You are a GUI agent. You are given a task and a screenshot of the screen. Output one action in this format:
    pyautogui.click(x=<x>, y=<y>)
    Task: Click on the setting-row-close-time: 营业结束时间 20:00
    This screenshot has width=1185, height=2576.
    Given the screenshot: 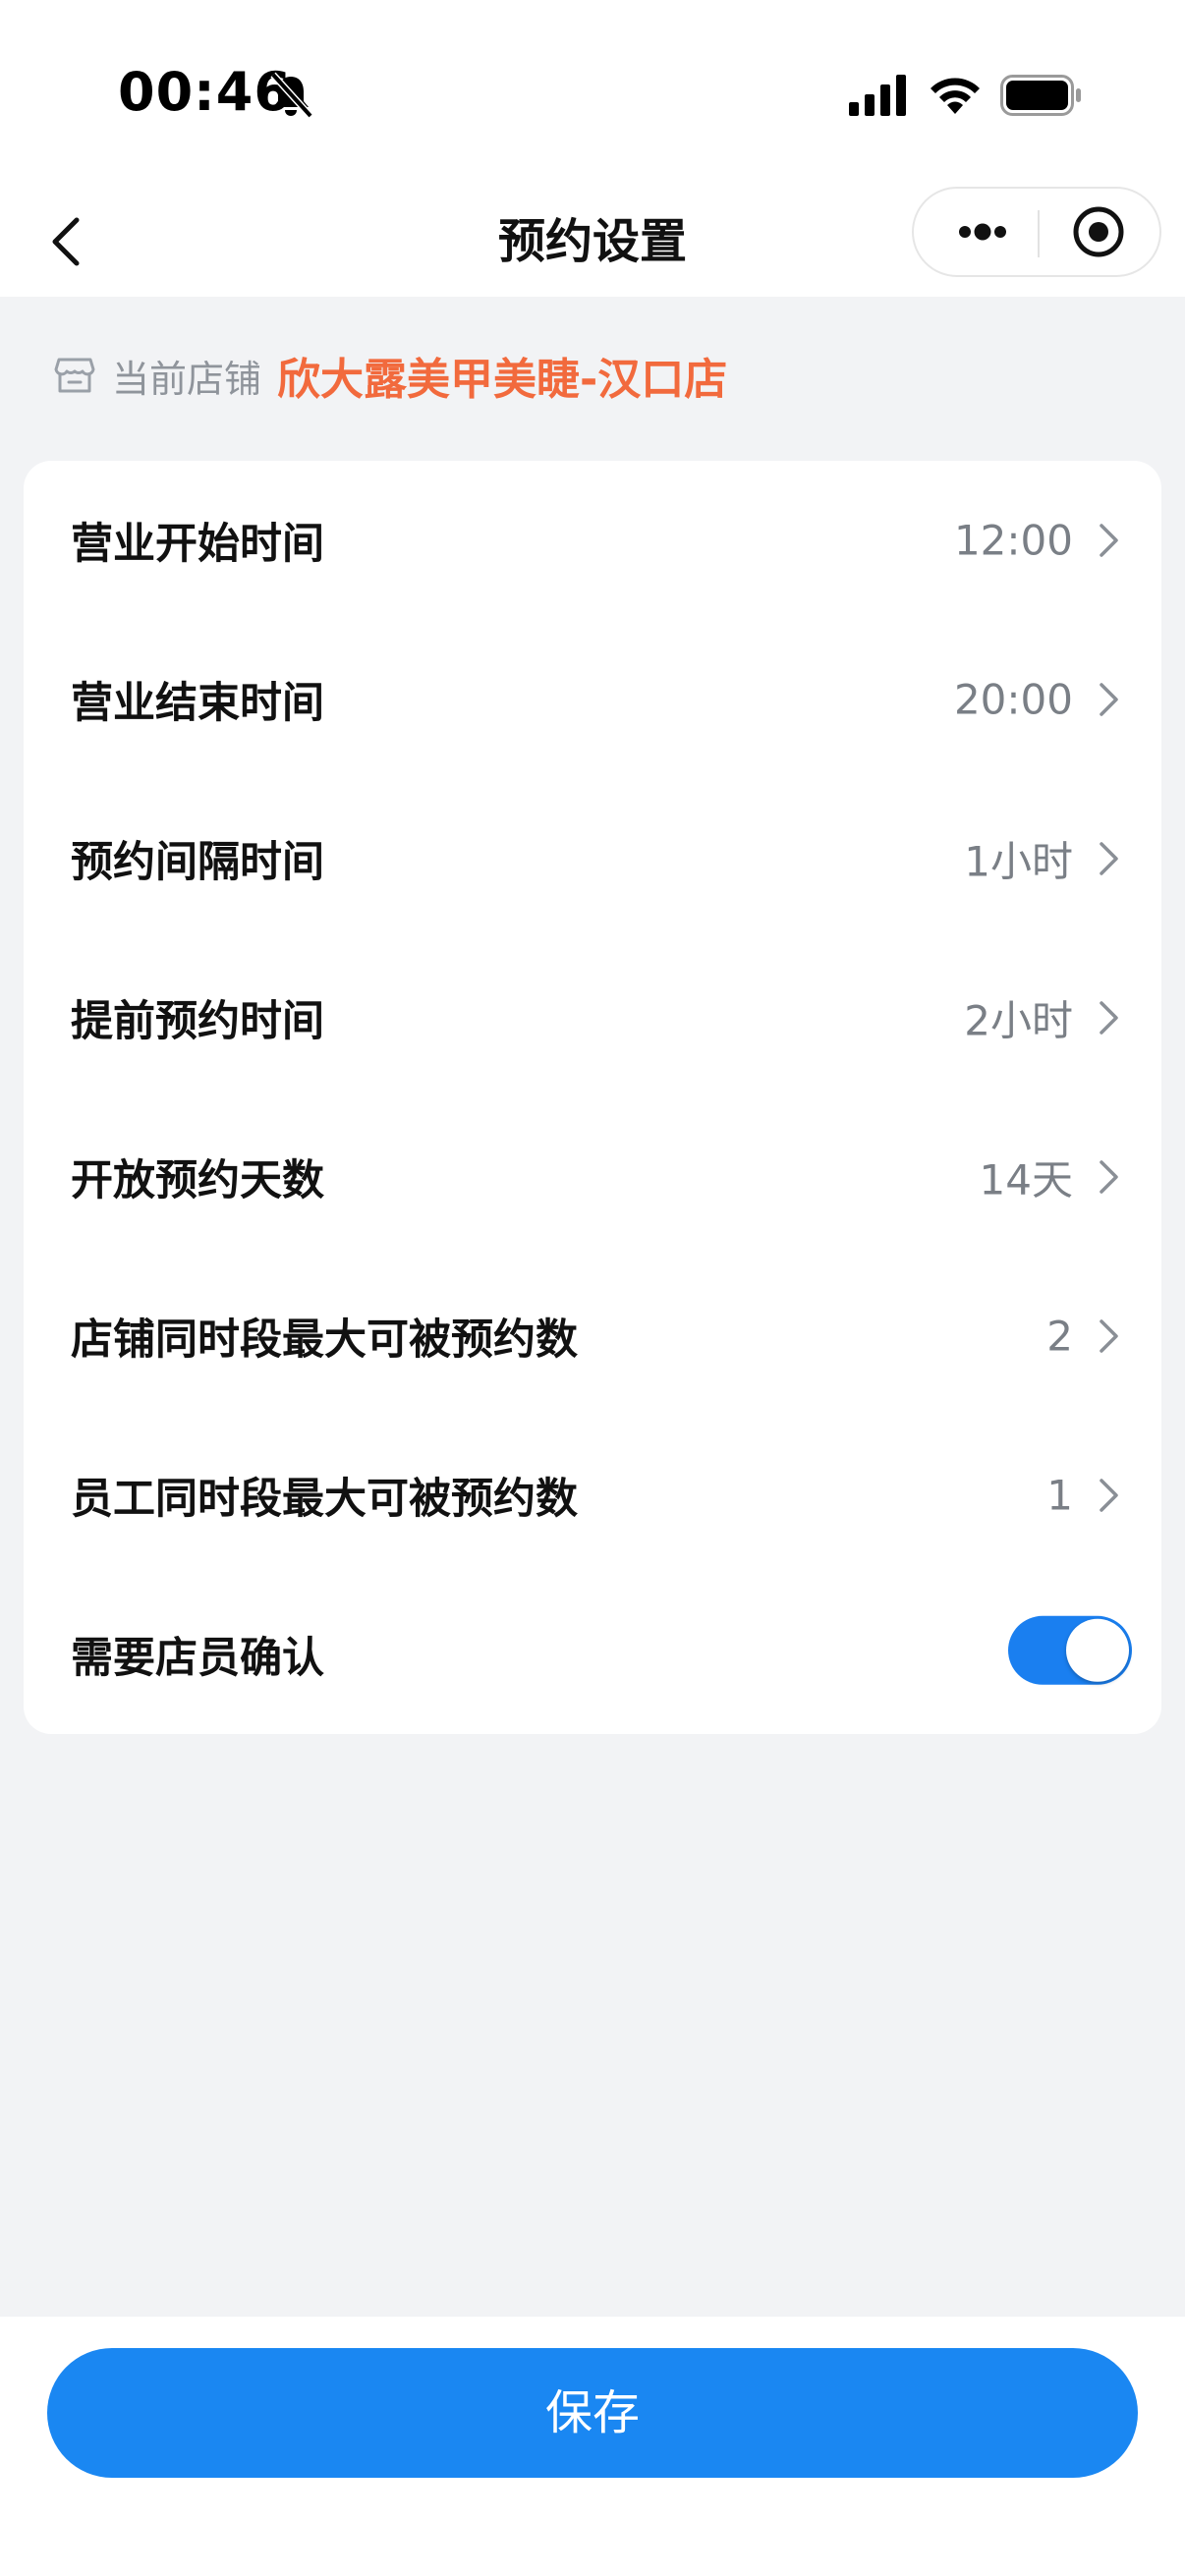 What is the action you would take?
    pyautogui.click(x=592, y=699)
    